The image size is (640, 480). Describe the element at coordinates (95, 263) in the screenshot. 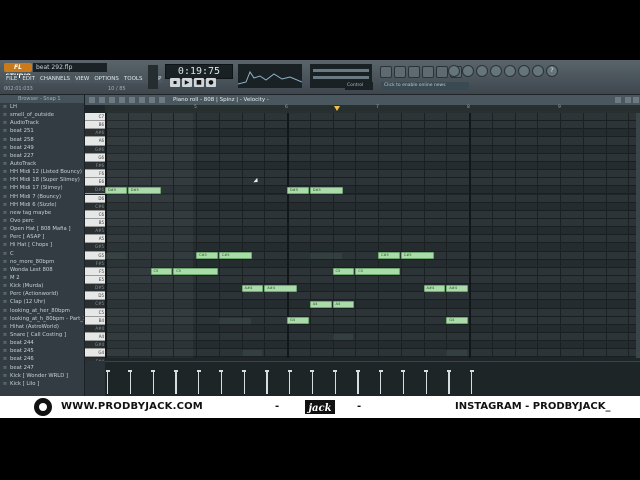

I see `piano-key: F#5` at that location.